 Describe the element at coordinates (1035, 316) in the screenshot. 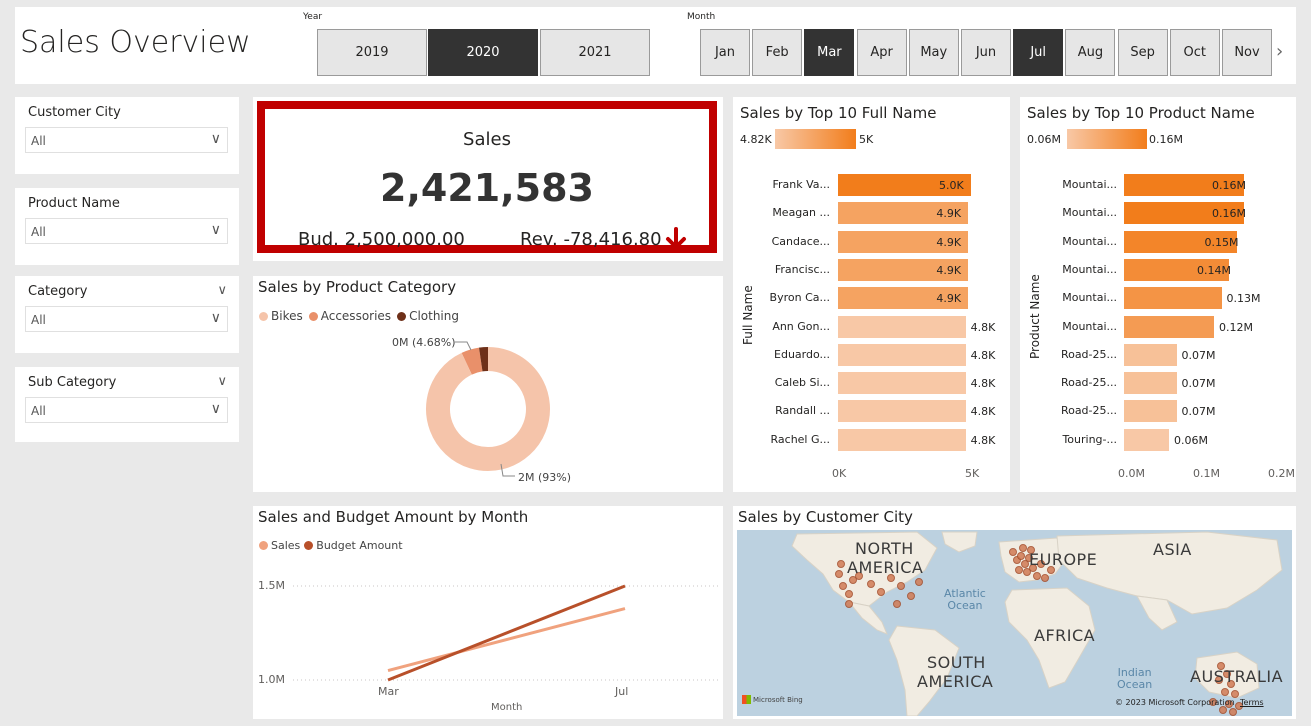

I see `y-axis-title: Product Name` at that location.